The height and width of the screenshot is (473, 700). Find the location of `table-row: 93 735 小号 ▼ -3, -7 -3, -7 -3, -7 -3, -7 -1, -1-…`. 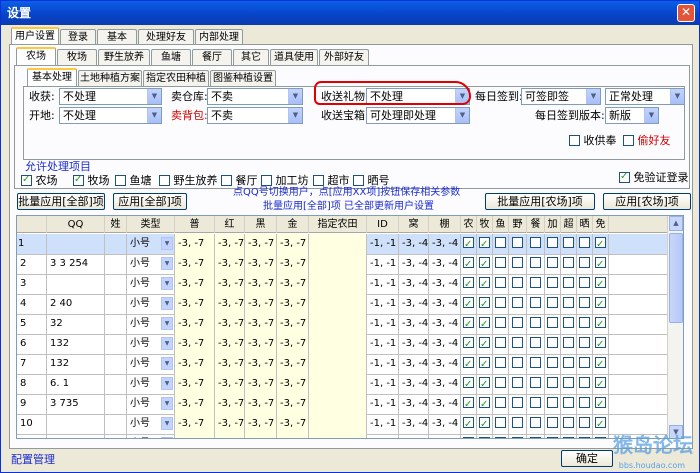

table-row: 93 735 小号 ▼ -3, -7 -3, -7 -3, -7 -3, -7 -1, -1-… is located at coordinates (350, 404).